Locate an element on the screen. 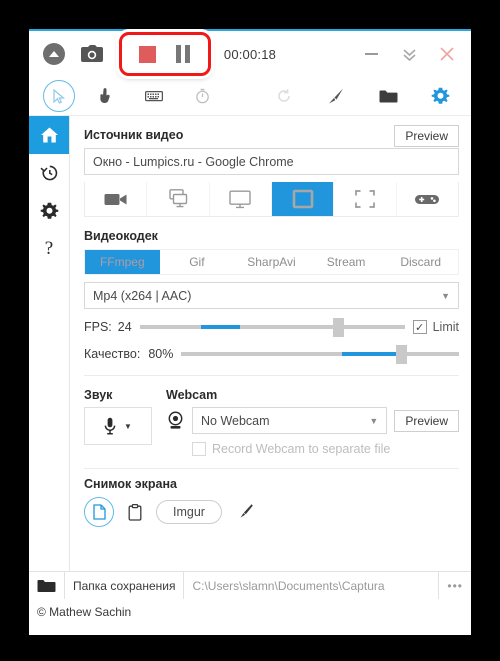 The height and width of the screenshot is (661, 500). pencil-icon is located at coordinates (245, 512).